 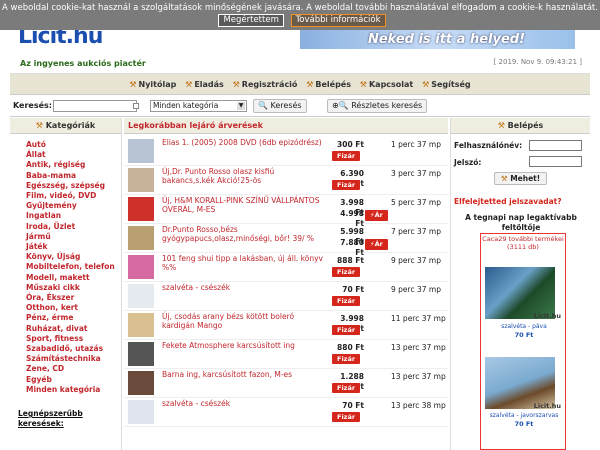 What do you see at coordinates (525, 178) in the screenshot?
I see `login-submit-label: Mehet!` at bounding box center [525, 178].